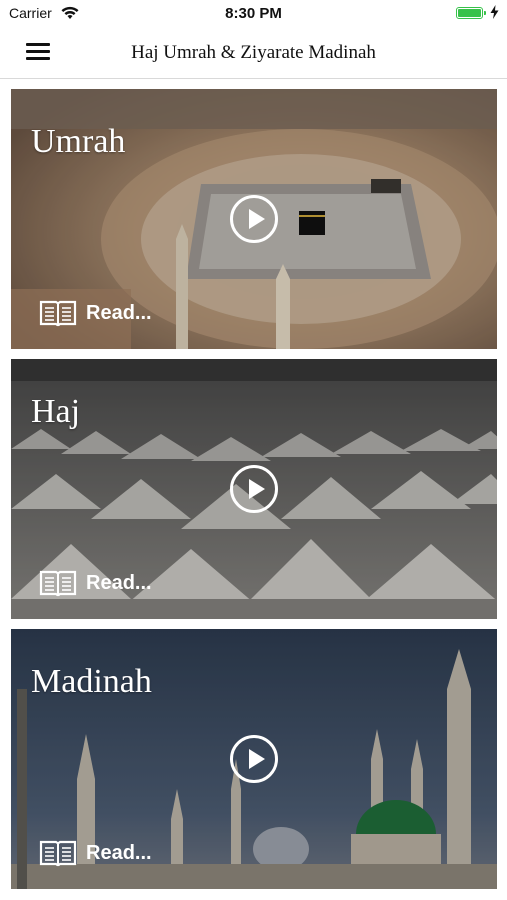  I want to click on page-title: Haj Umrah & Ziyarate Madinah, so click(253, 52).